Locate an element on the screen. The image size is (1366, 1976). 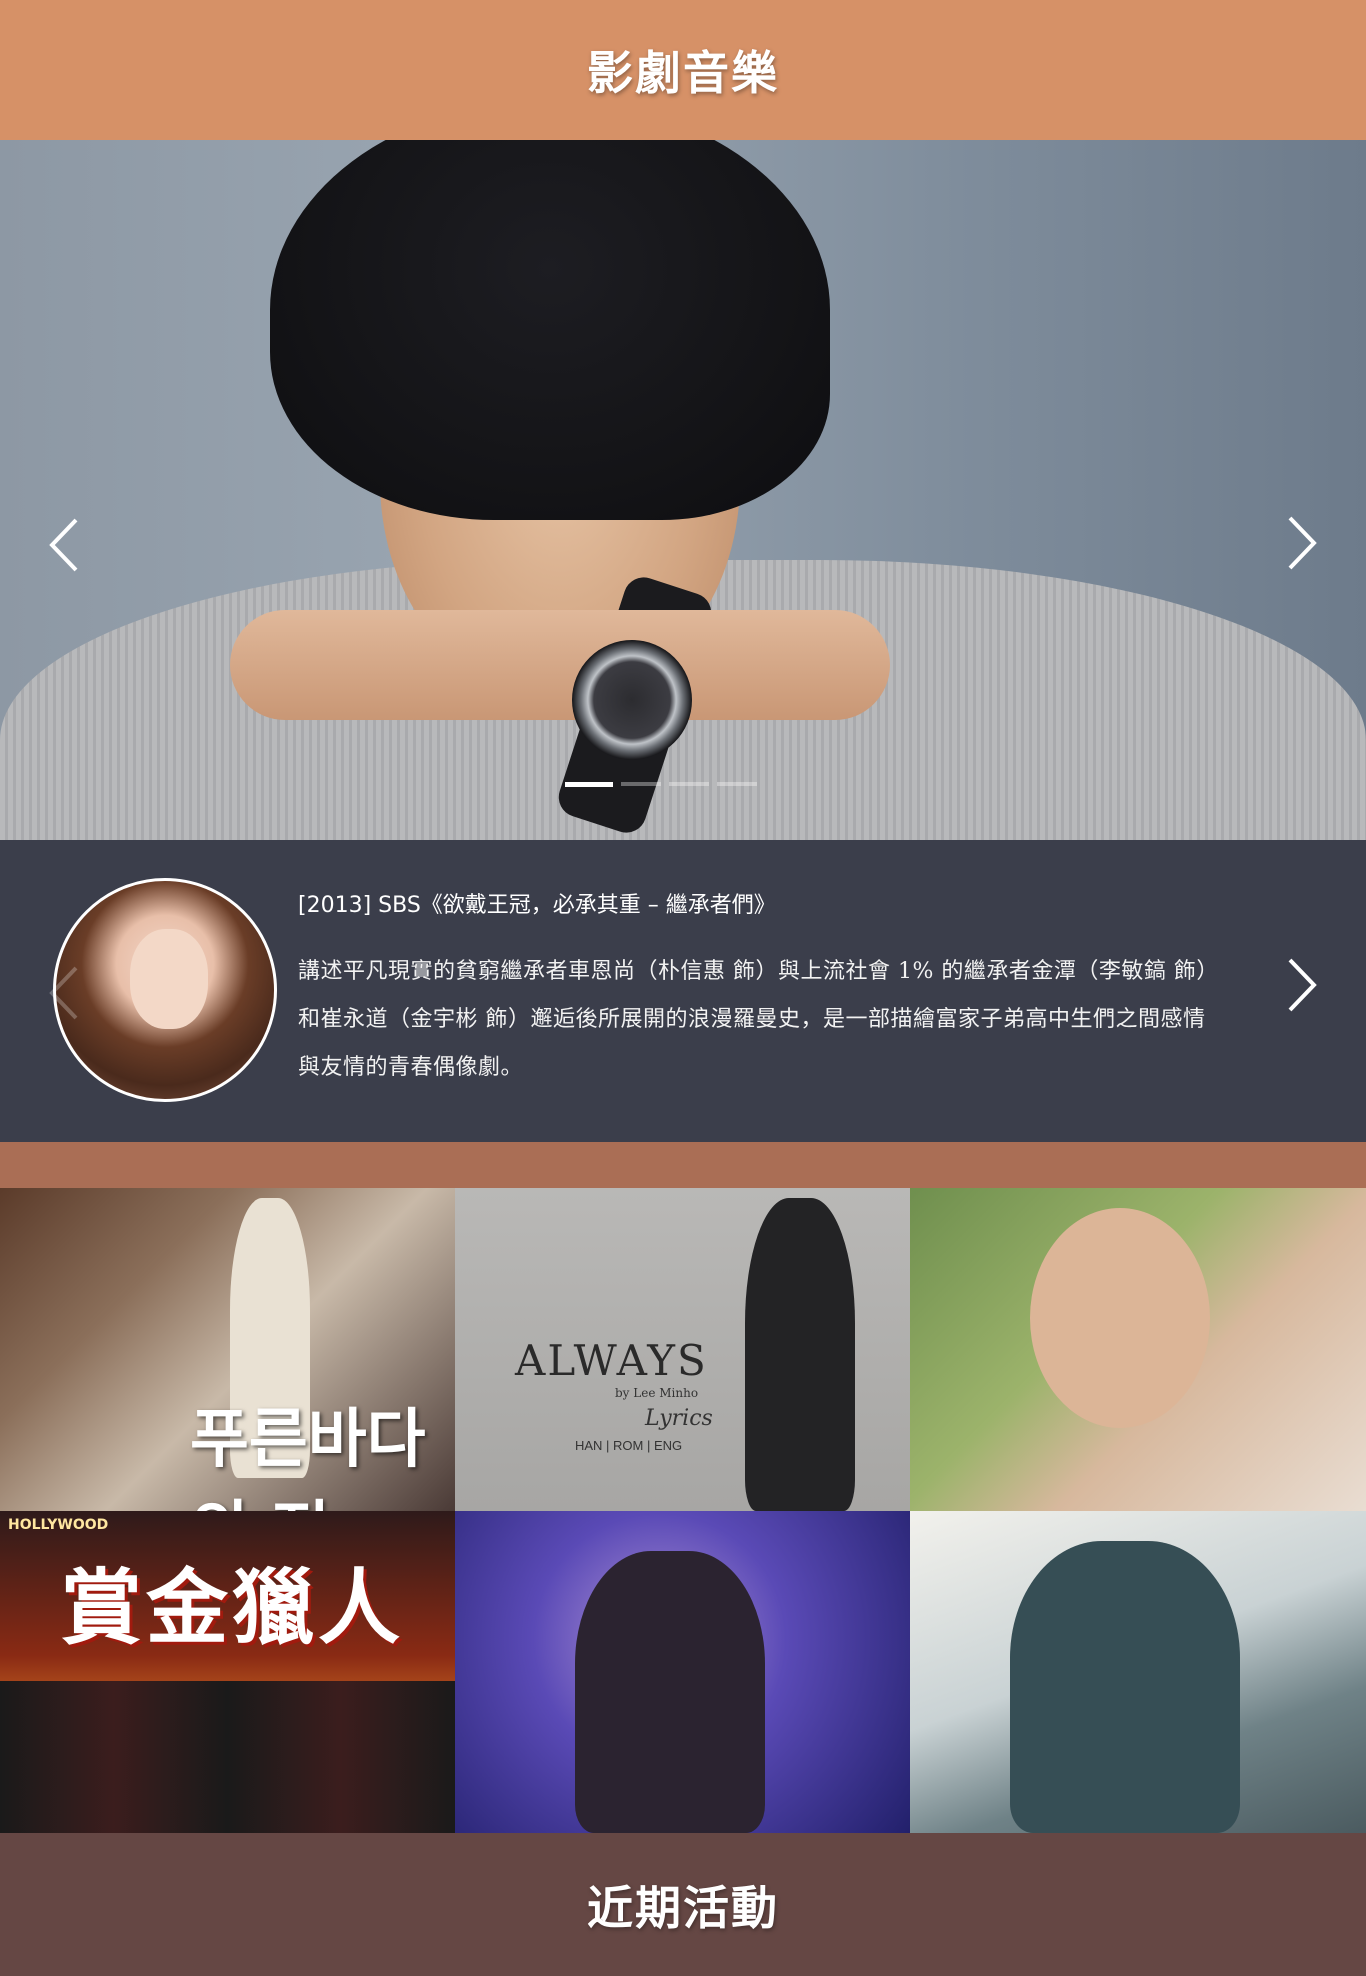
section-header: 影劇音樂 is located at coordinates (683, 70).